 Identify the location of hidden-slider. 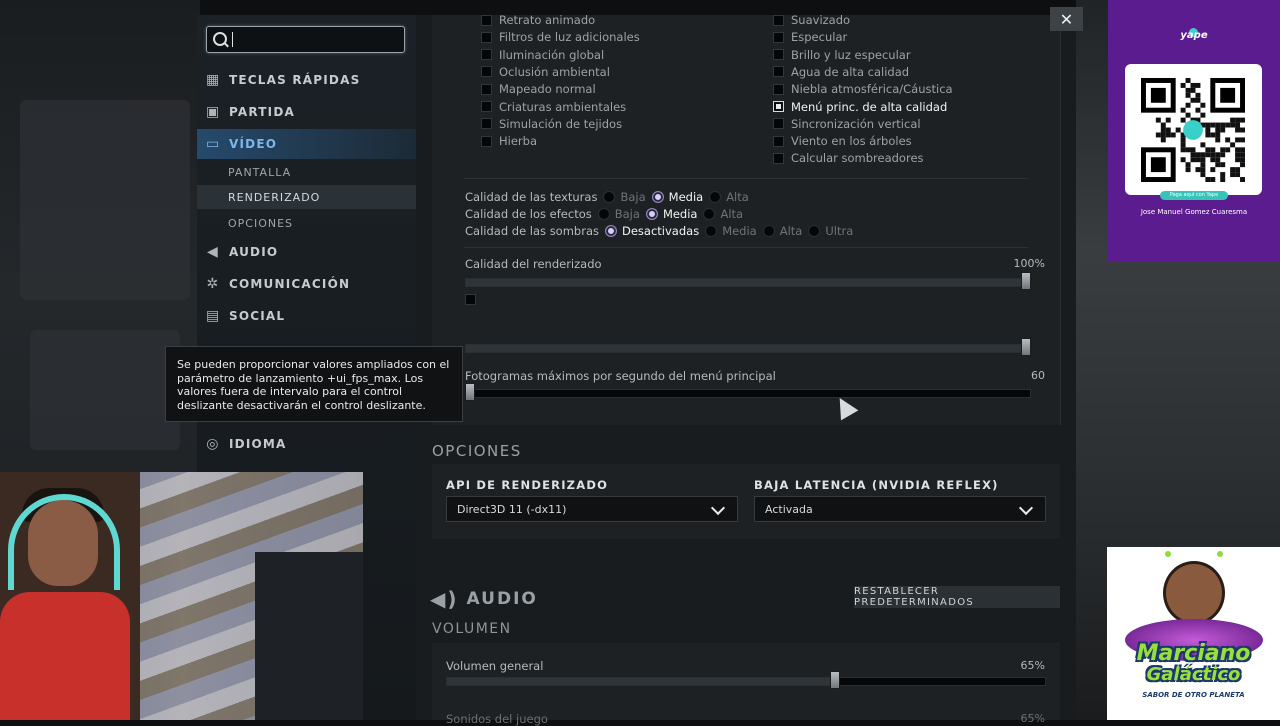
(748, 348).